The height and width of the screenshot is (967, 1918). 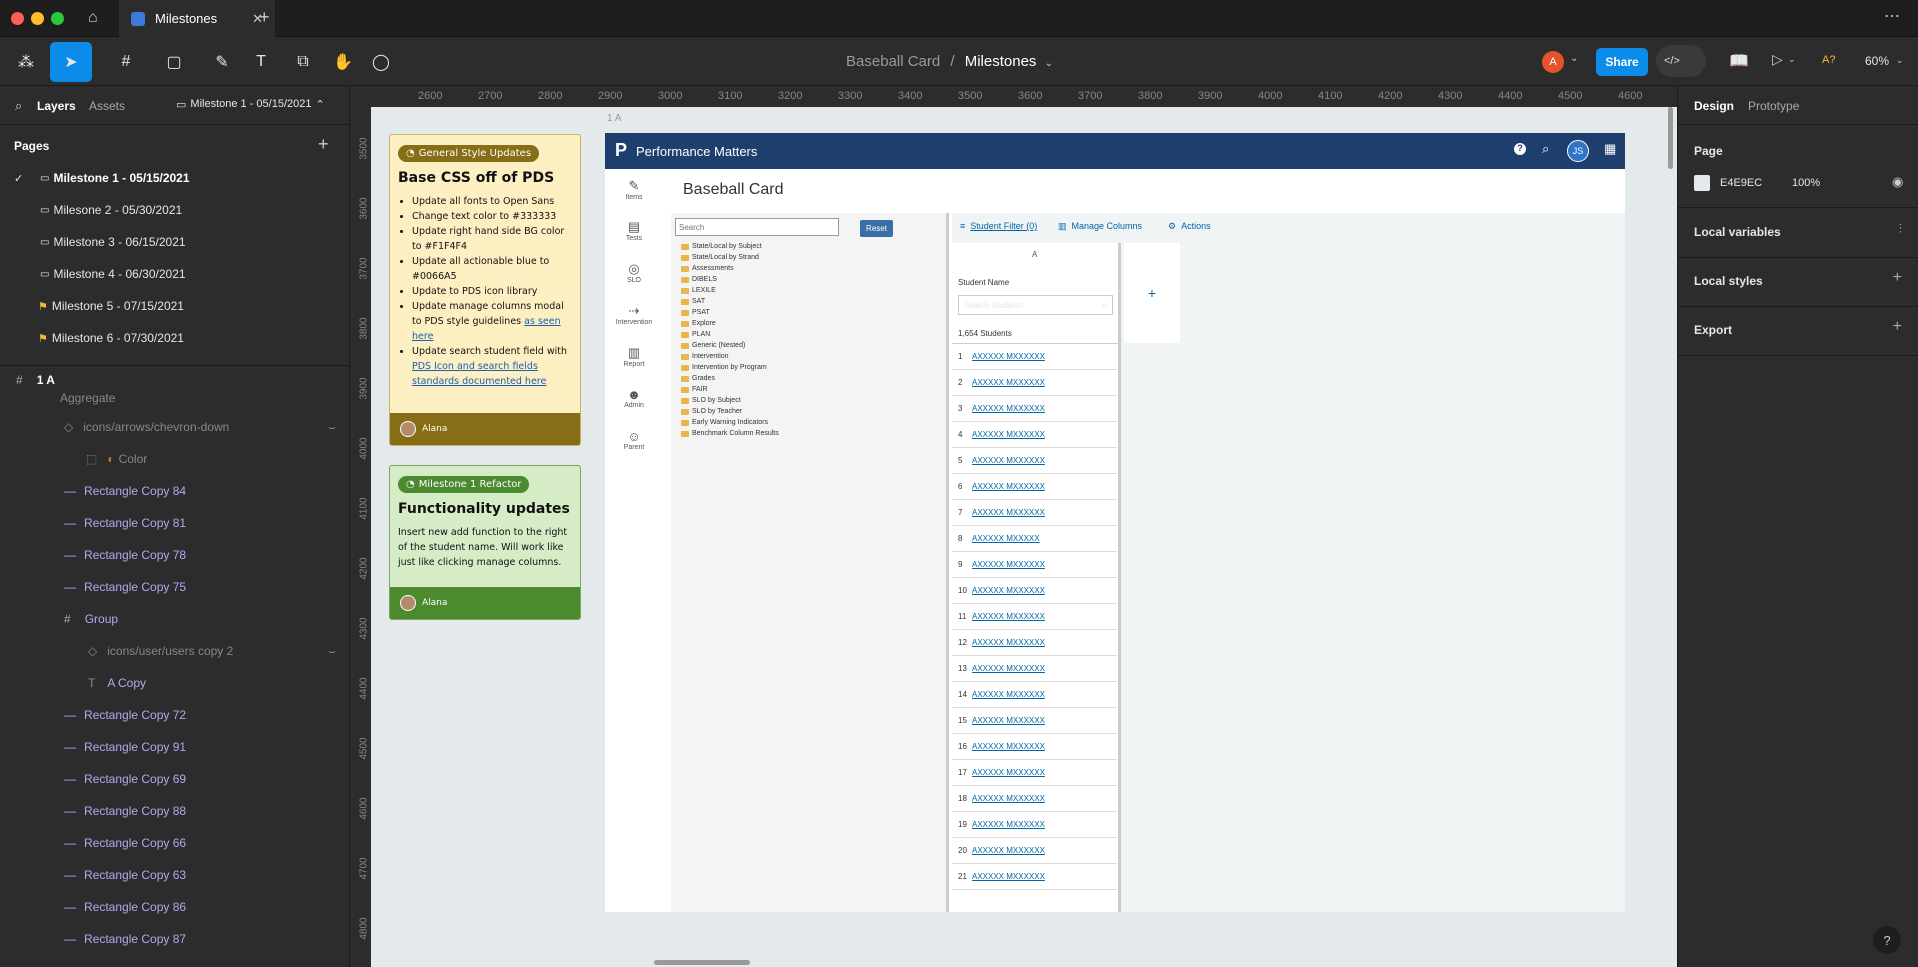 I want to click on shape-tool-button: ▢, so click(x=174, y=62).